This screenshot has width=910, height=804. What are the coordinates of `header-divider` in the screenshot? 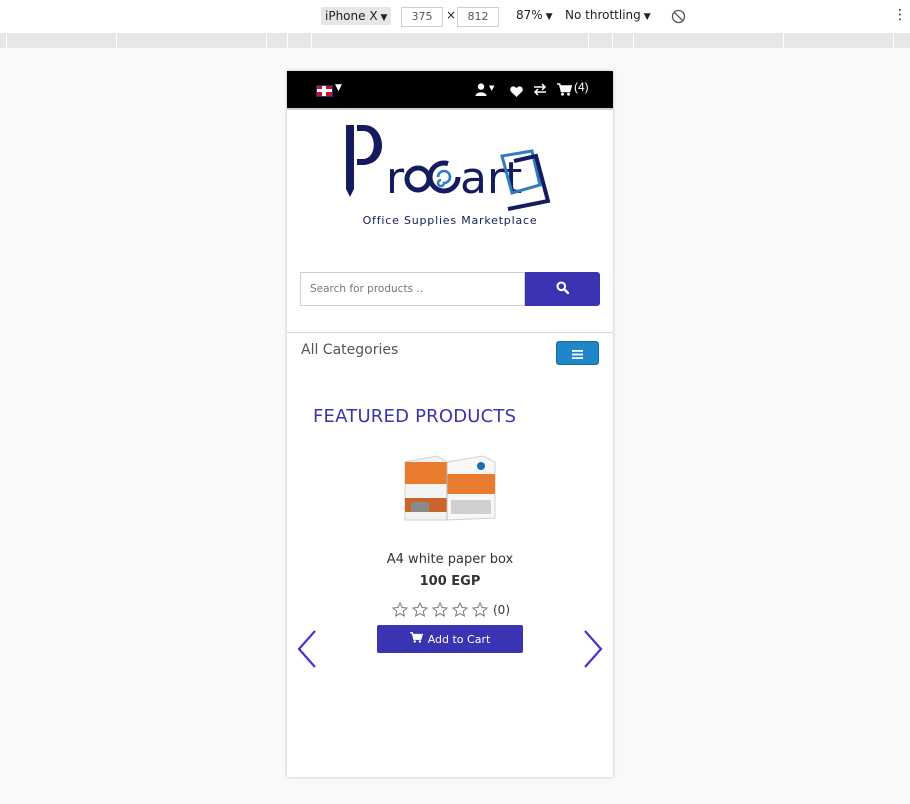 It's located at (450, 109).